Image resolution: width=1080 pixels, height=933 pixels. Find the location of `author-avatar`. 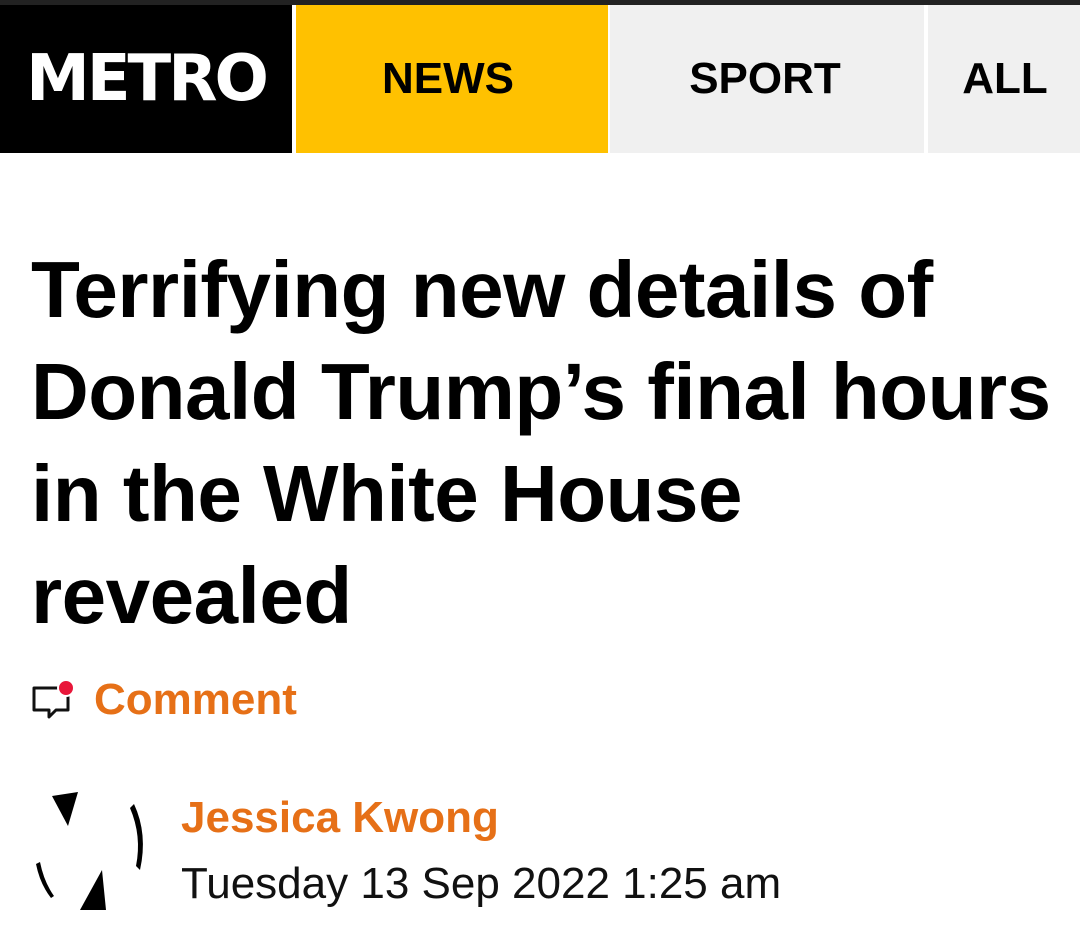

author-avatar is located at coordinates (93, 852).